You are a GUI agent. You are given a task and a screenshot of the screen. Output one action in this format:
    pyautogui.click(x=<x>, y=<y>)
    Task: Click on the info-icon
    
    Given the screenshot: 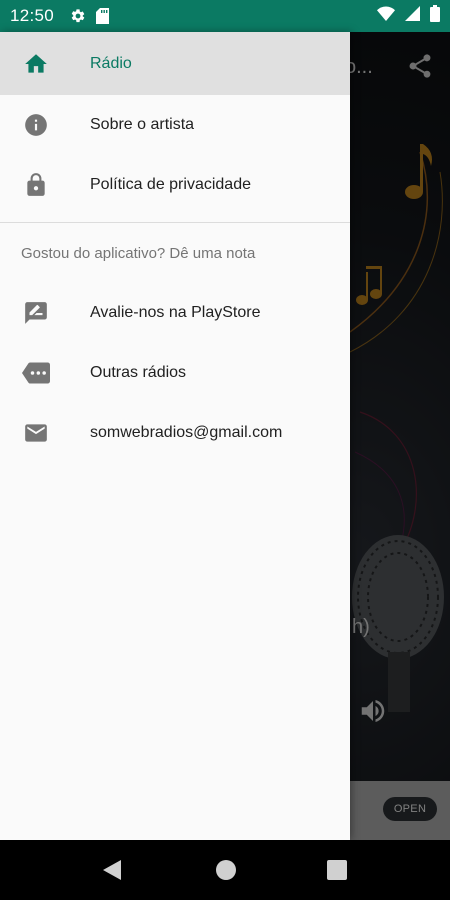 What is the action you would take?
    pyautogui.click(x=36, y=125)
    